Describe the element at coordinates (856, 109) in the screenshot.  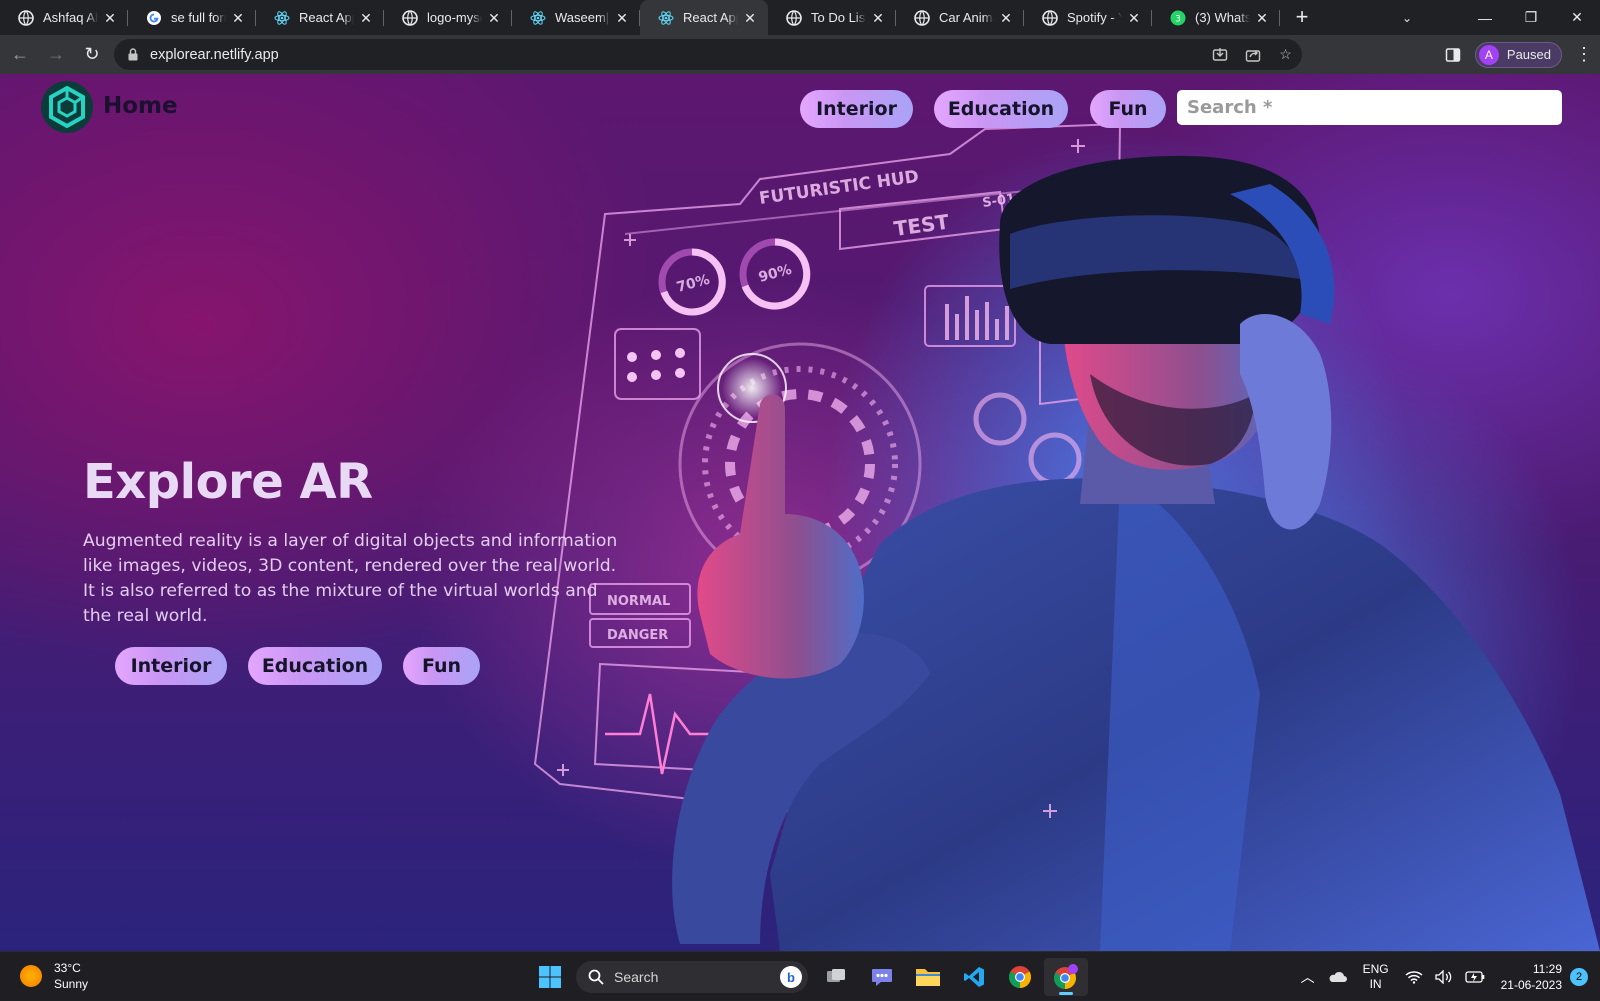
I see `nav-interior-button: Interior` at that location.